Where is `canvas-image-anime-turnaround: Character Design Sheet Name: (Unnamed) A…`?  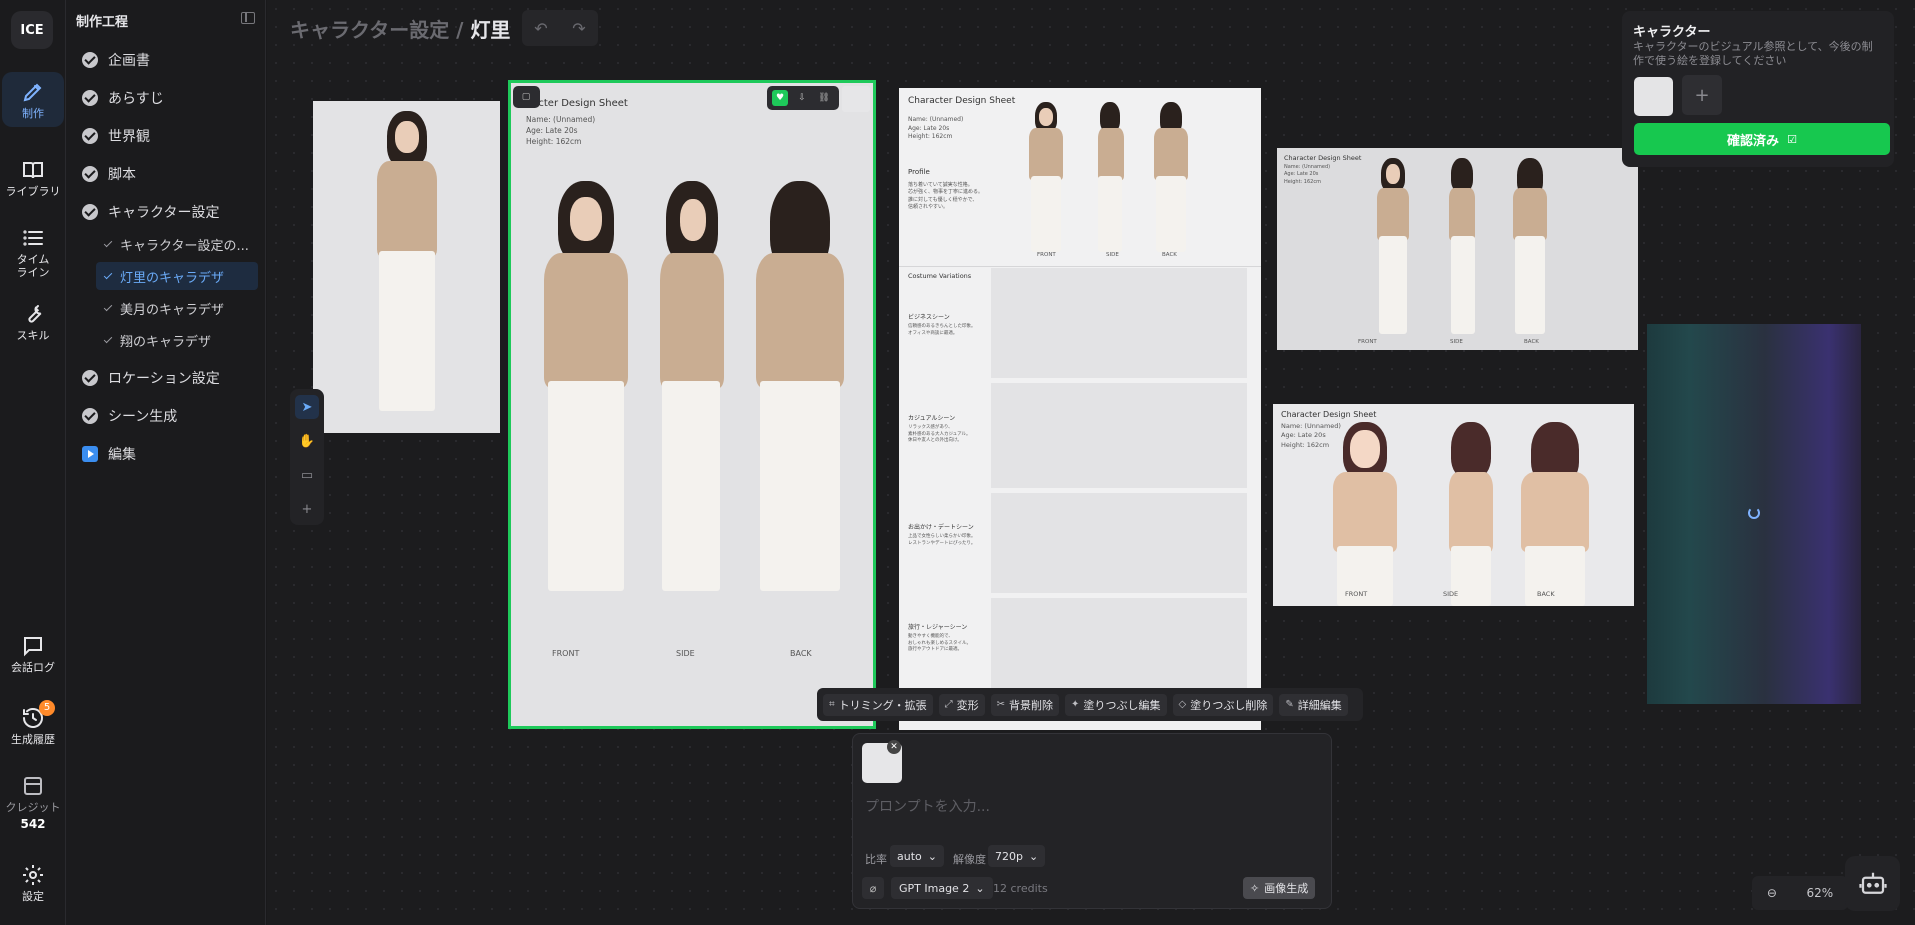
canvas-image-anime-turnaround: Character Design Sheet Name: (Unnamed) A… is located at coordinates (1453, 505).